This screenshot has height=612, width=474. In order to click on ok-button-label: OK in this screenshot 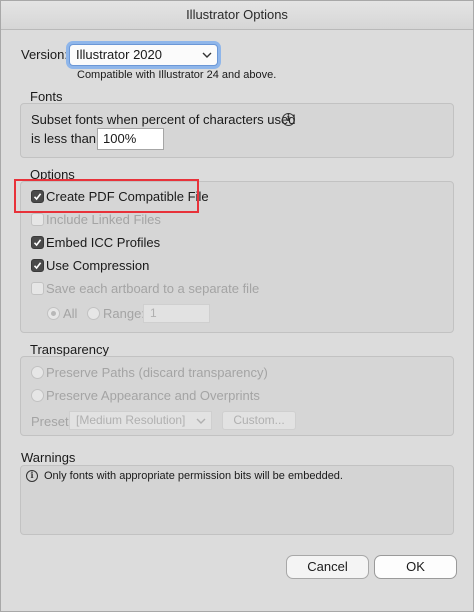, I will do `click(415, 566)`.